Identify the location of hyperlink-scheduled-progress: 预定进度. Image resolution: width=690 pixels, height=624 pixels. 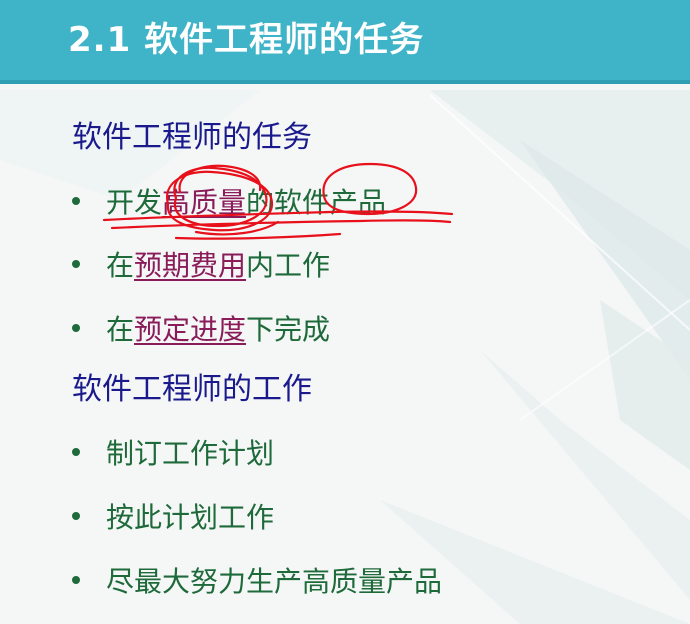
(190, 329).